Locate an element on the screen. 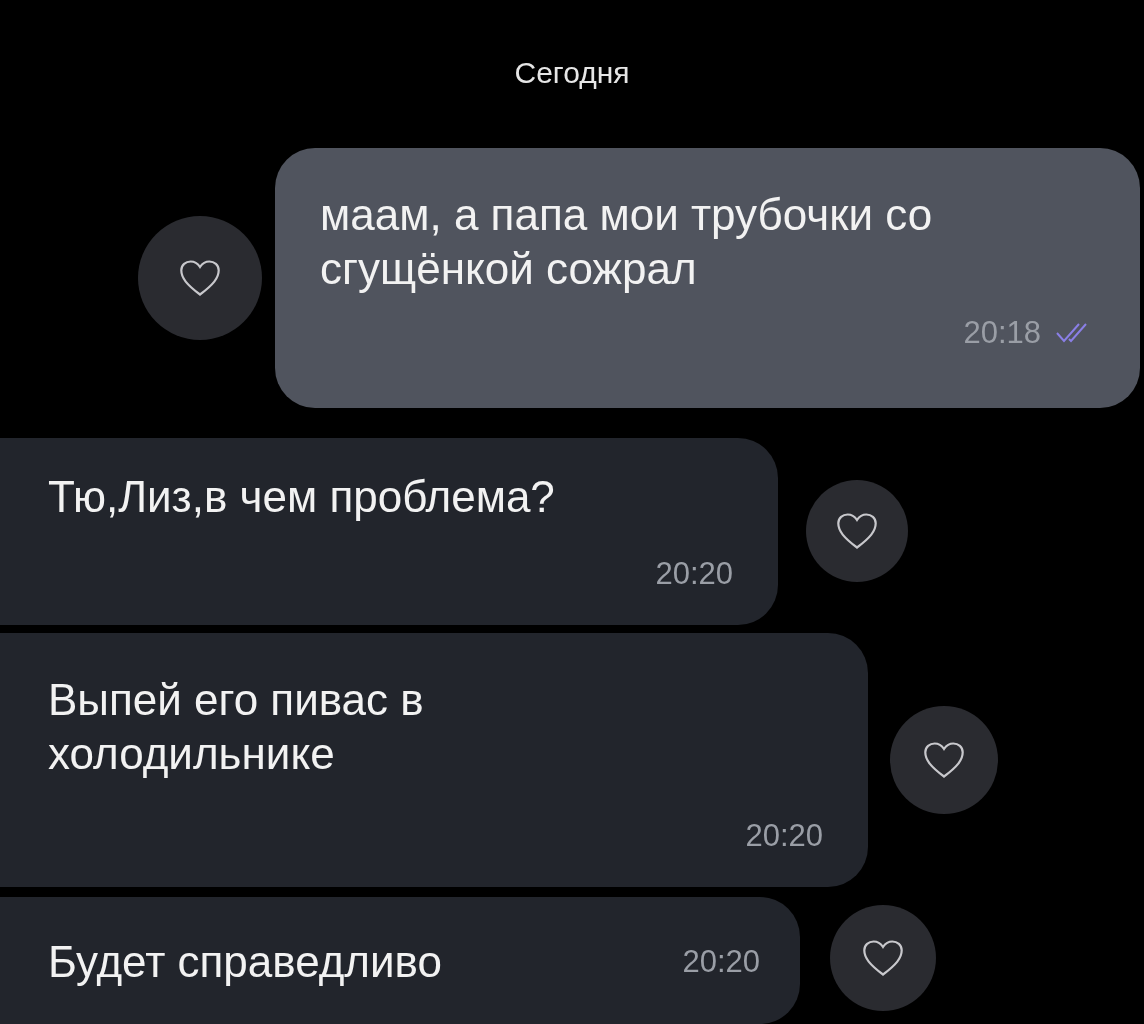 Image resolution: width=1144 pixels, height=1024 pixels. message-time: 20:18 is located at coordinates (1002, 332).